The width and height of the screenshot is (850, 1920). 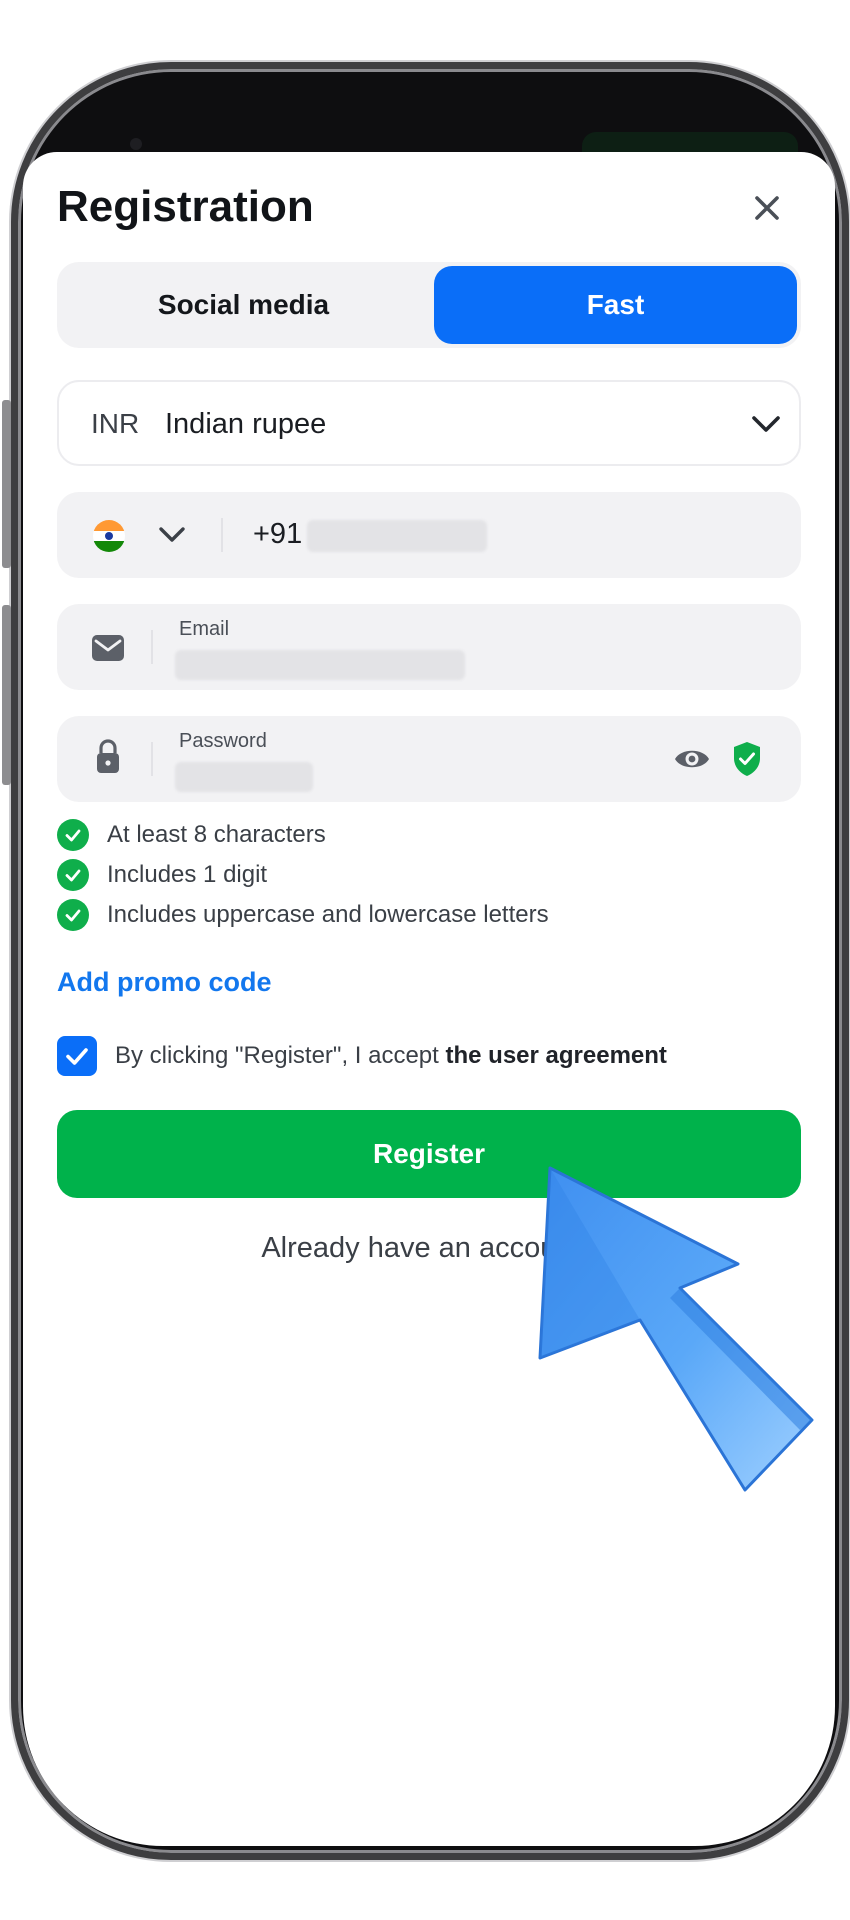 What do you see at coordinates (172, 535) in the screenshot?
I see `country-chevron-down-icon` at bounding box center [172, 535].